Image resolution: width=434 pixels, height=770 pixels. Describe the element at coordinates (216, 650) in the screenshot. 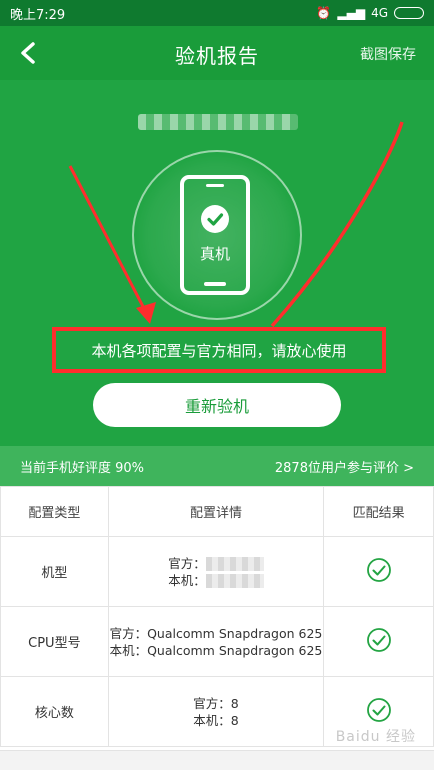

I see `local-value: 本机：Qualcomm Snapdragon 625` at that location.